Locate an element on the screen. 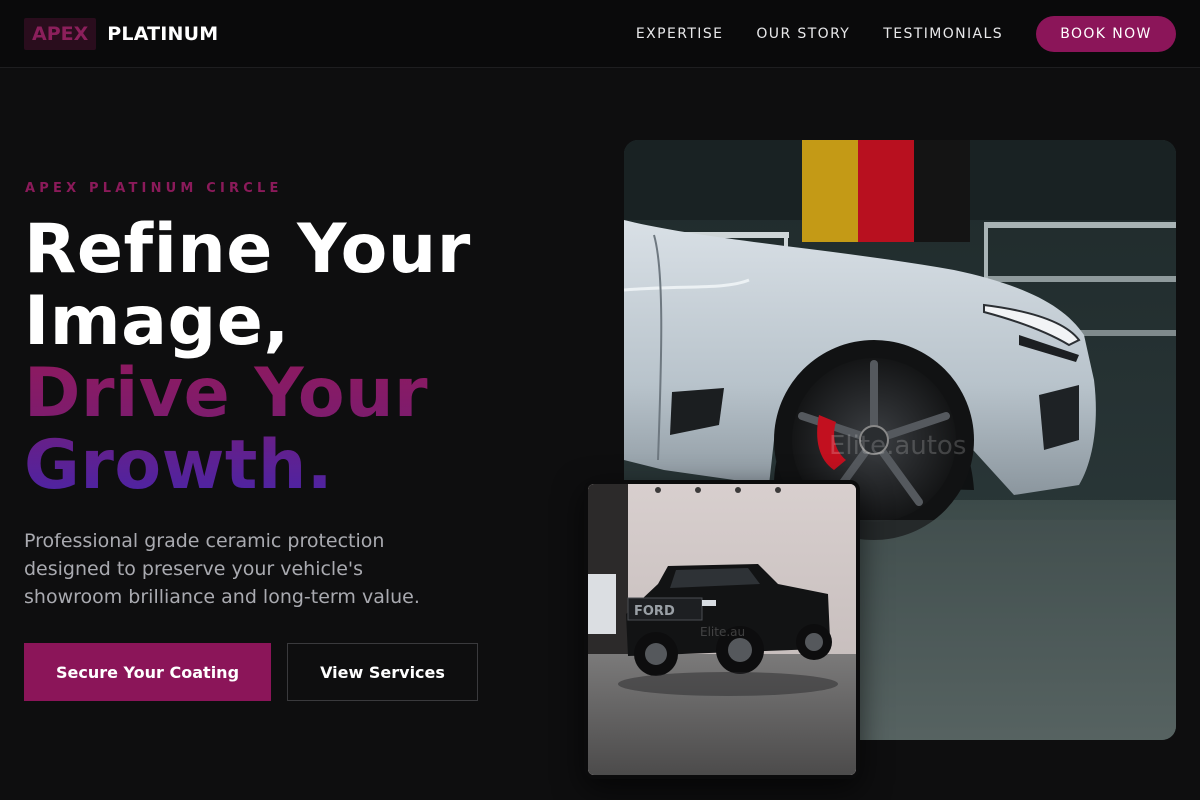 The height and width of the screenshot is (800, 1200). view-services-button: View Services is located at coordinates (382, 672).